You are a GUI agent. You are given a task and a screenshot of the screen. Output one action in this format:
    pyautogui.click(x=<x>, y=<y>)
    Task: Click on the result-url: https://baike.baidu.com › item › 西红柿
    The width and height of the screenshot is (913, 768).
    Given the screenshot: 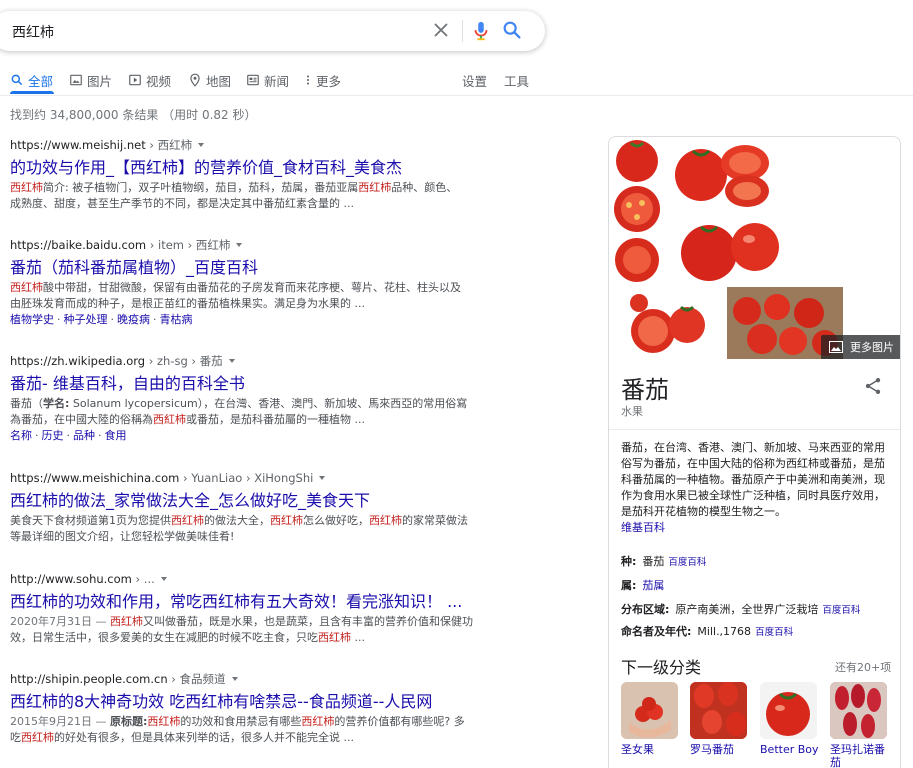 What is the action you would take?
    pyautogui.click(x=252, y=245)
    